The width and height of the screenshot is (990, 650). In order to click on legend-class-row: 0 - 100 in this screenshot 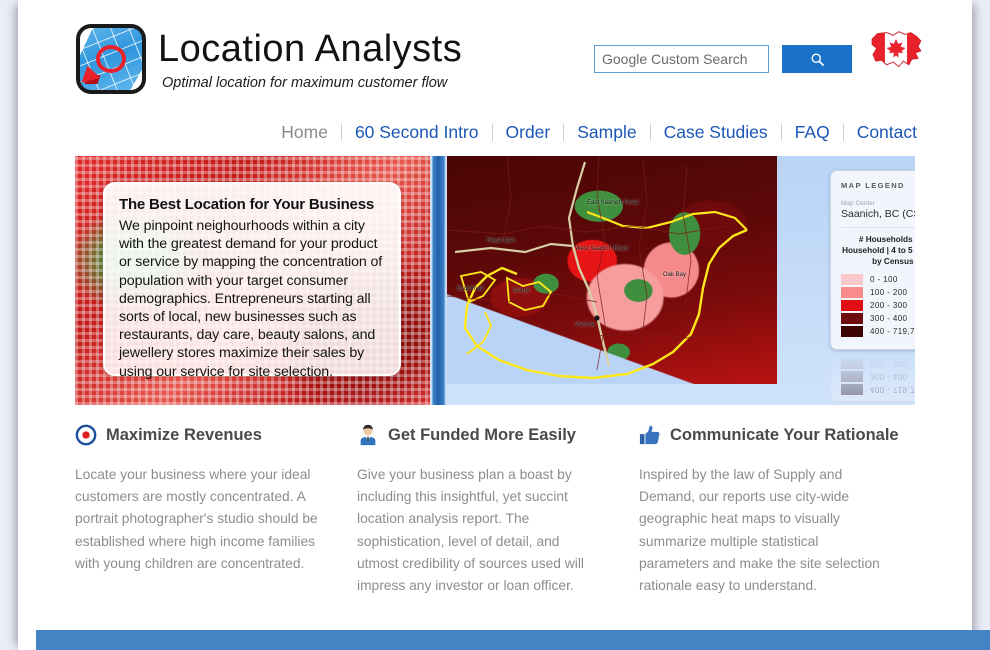, I will do `click(878, 279)`.